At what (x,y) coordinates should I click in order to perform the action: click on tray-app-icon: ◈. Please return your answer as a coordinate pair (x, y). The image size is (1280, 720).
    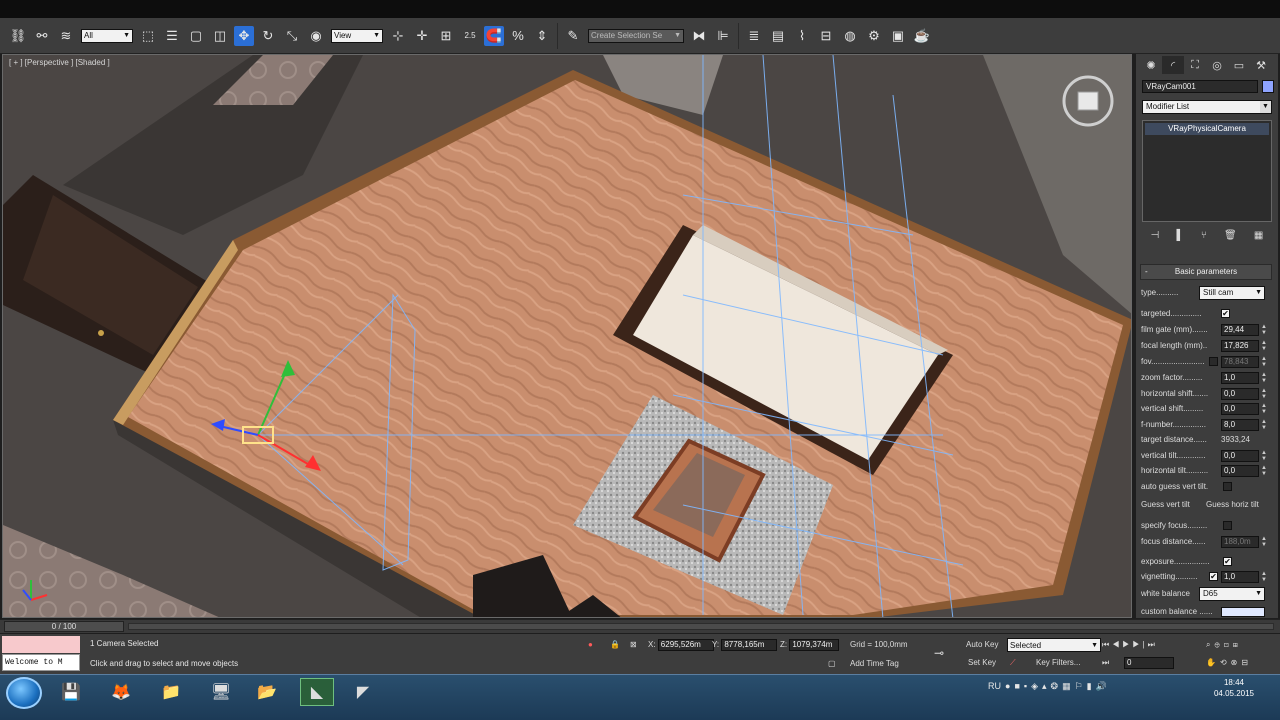
    Looking at the image, I should click on (1034, 686).